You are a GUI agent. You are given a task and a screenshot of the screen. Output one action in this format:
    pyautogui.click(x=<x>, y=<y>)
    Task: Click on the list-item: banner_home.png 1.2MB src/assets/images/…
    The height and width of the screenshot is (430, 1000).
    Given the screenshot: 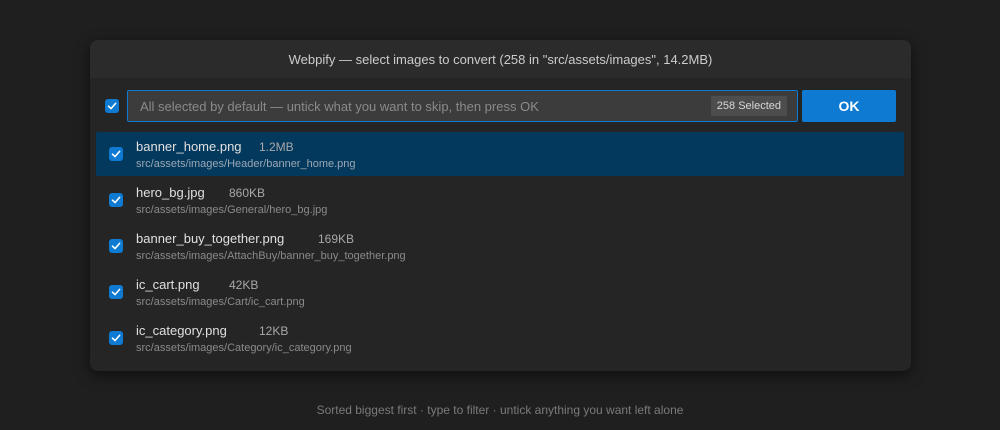 What is the action you would take?
    pyautogui.click(x=500, y=154)
    